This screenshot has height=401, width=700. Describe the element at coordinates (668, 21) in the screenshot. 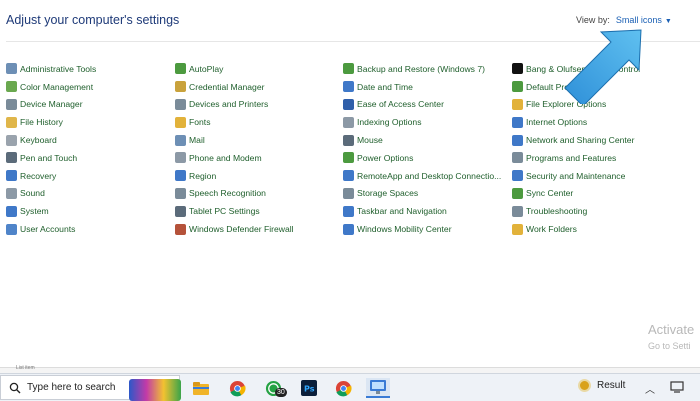

I see `chevron-down-icon: ▼` at that location.